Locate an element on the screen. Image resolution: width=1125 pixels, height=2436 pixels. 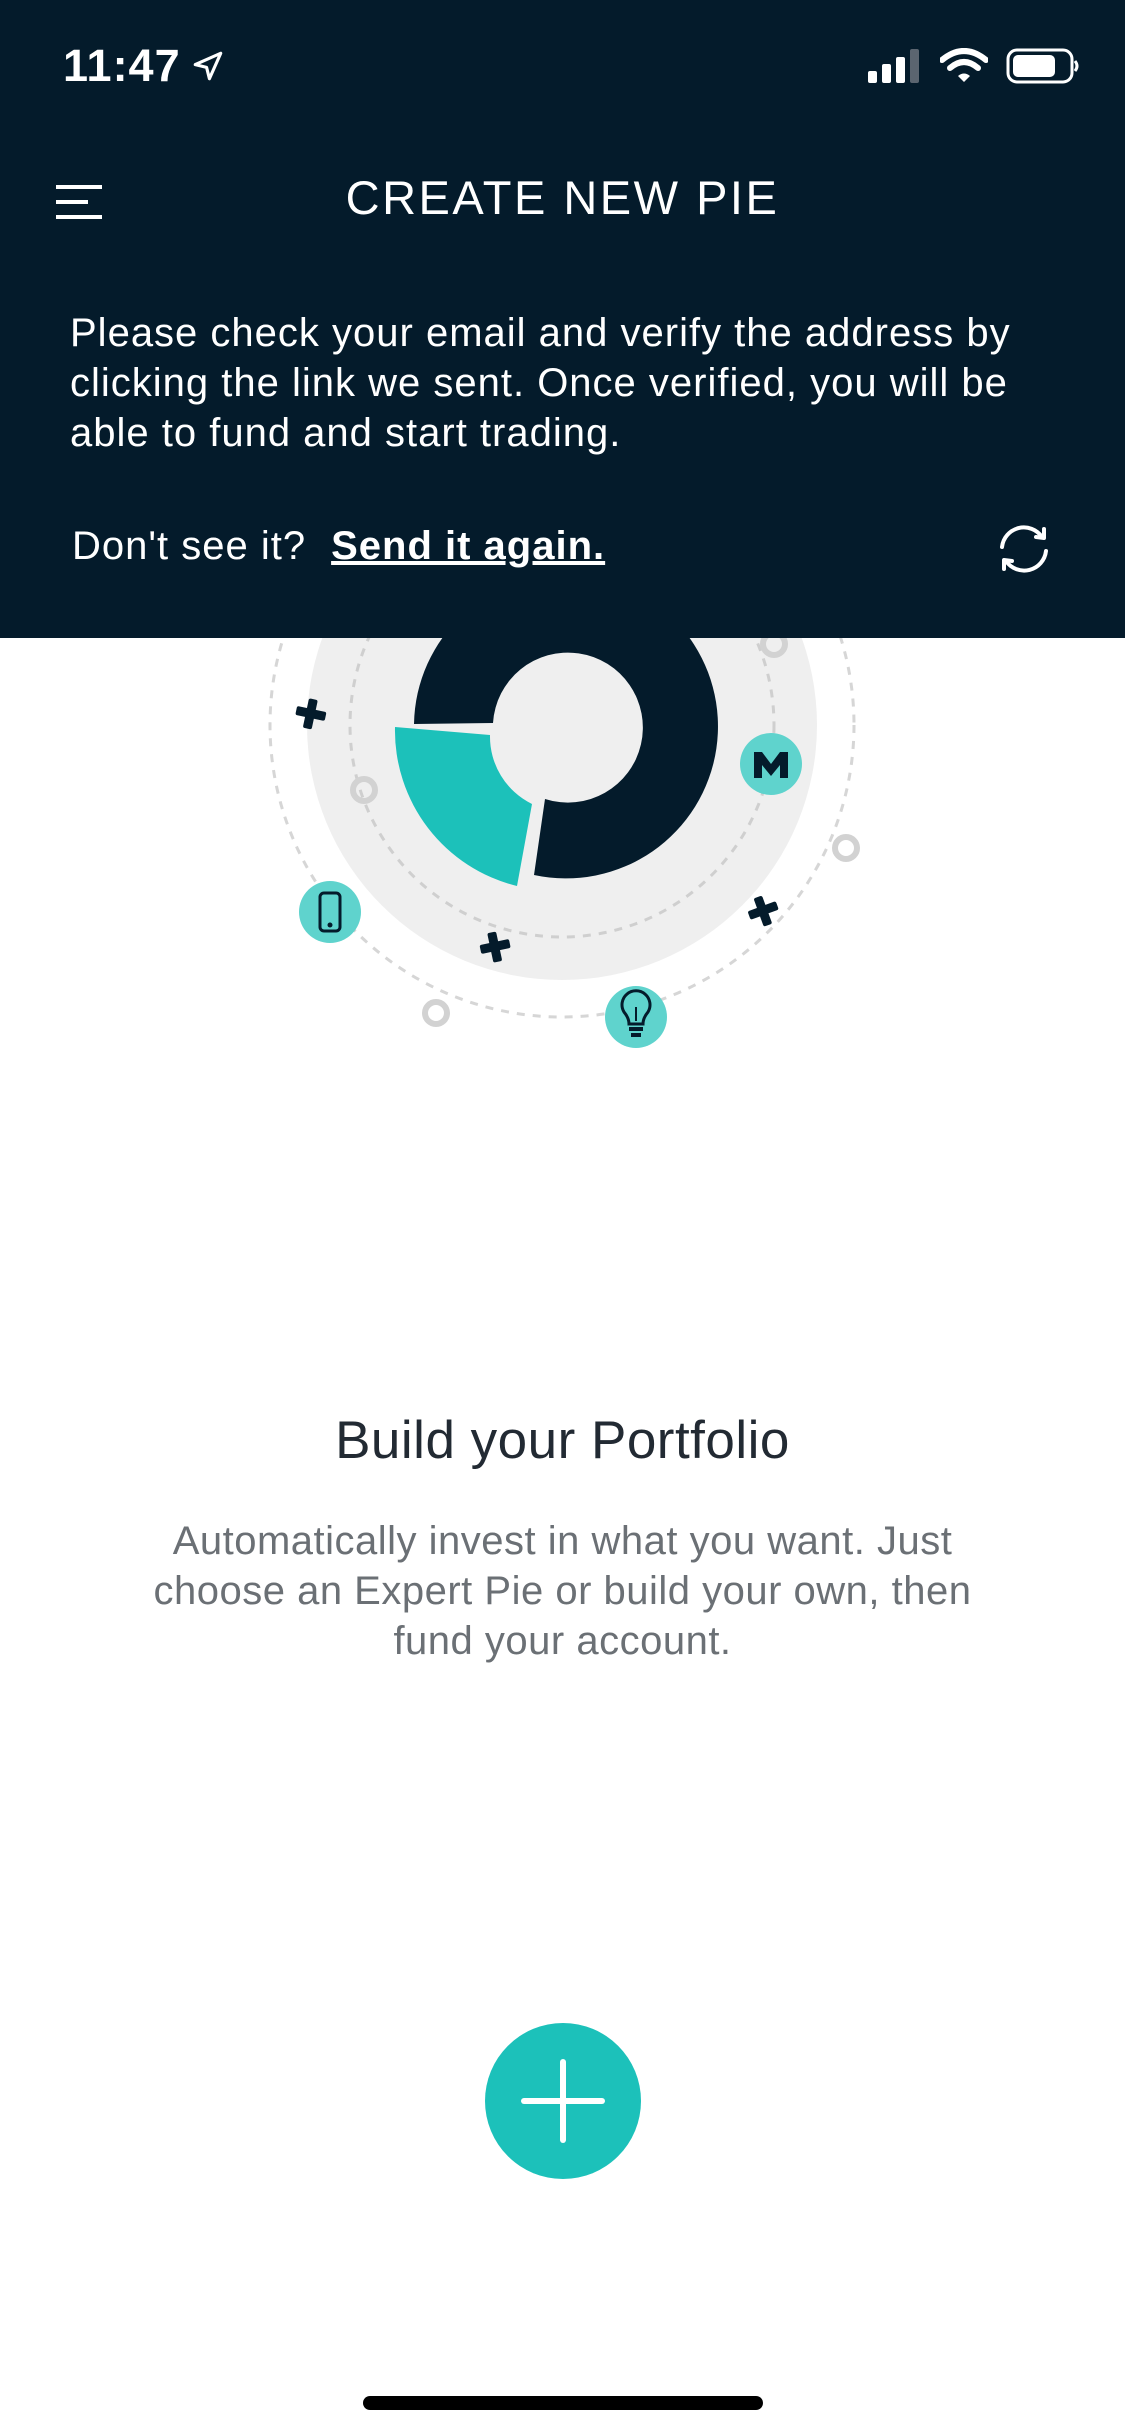
build-portfolio-title: Build your Portfolio is located at coordinates (562, 1440).